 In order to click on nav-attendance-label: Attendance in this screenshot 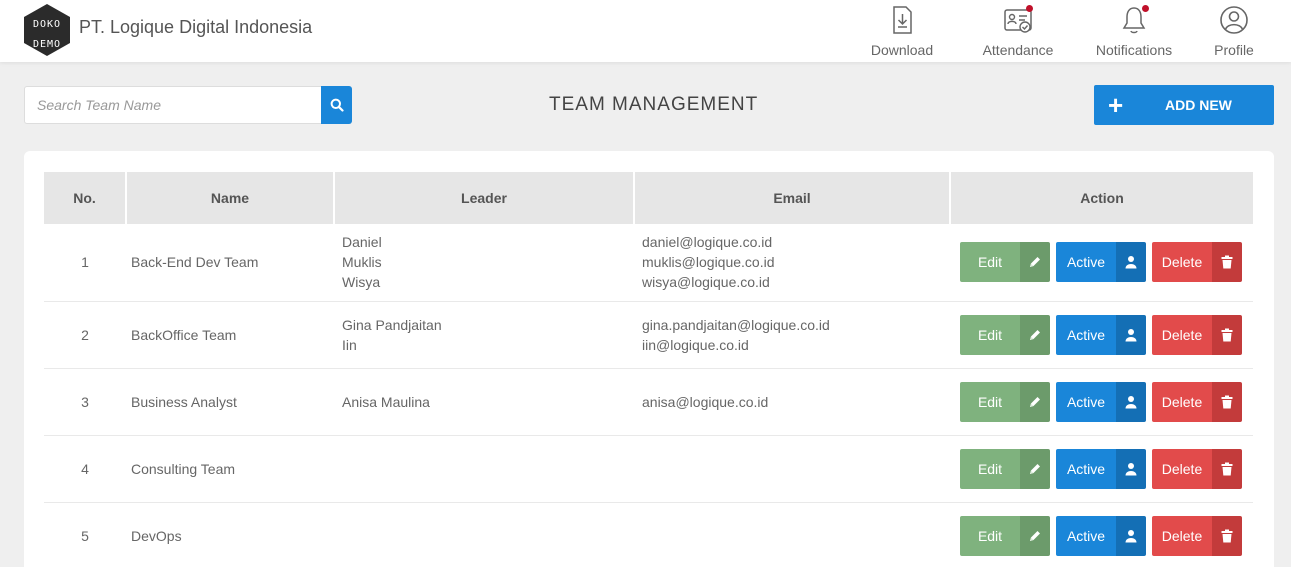, I will do `click(1018, 50)`.